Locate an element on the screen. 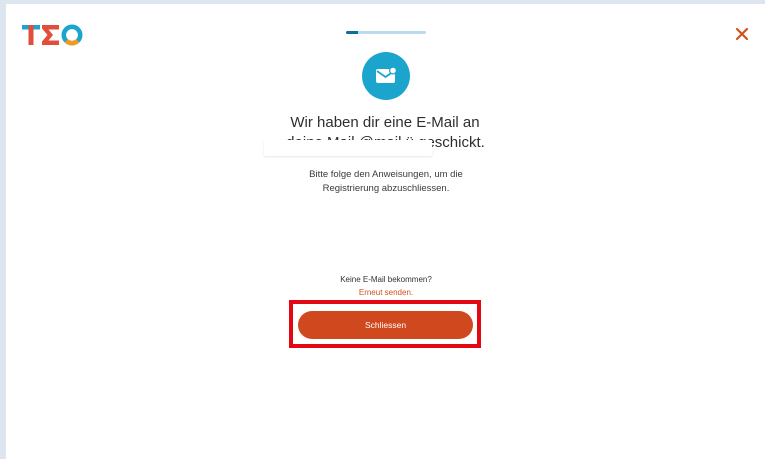  mail-badge is located at coordinates (386, 76).